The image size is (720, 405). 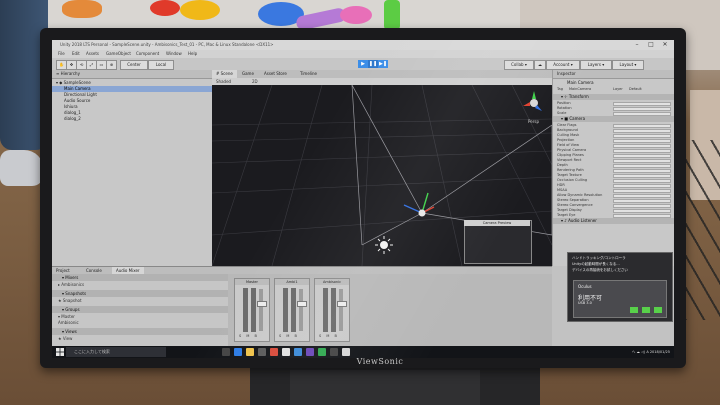 I want to click on mixer-tree-item: Ambisonic, so click(x=141, y=323).